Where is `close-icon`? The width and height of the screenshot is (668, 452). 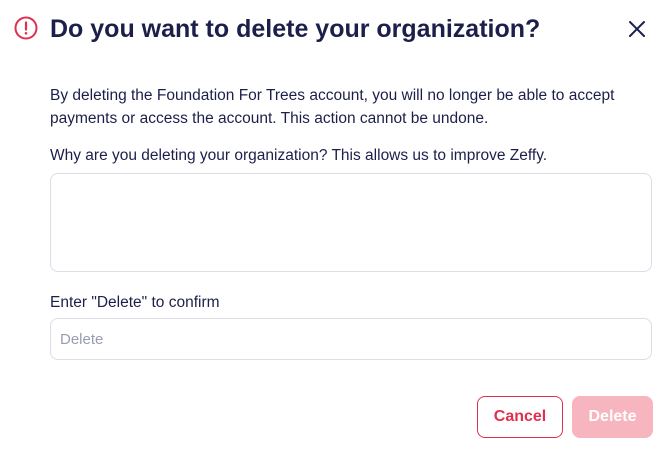 close-icon is located at coordinates (637, 29).